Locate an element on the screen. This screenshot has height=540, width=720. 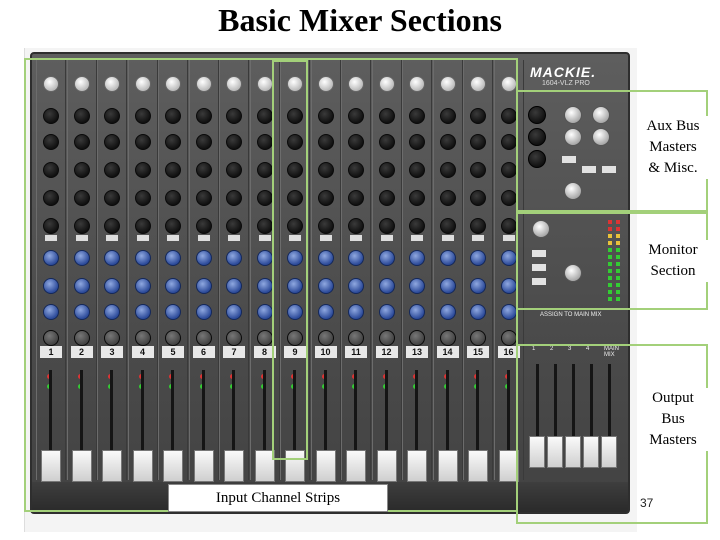
assign-label: ASSIGN TO MAIN MIX is located at coordinates (571, 315).